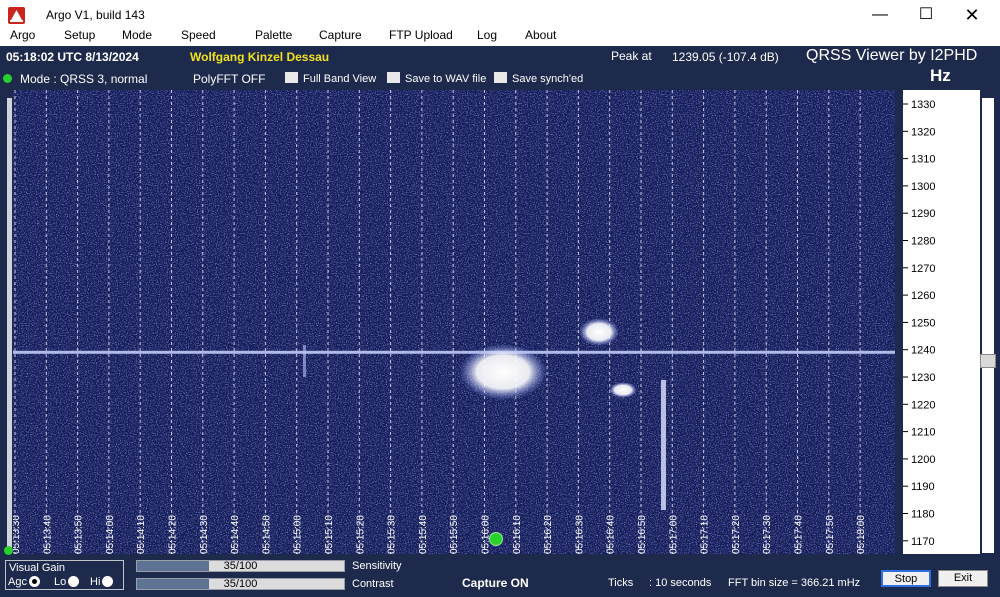 This screenshot has width=1000, height=597. What do you see at coordinates (22, 35) in the screenshot?
I see `menu-argo: Argo` at bounding box center [22, 35].